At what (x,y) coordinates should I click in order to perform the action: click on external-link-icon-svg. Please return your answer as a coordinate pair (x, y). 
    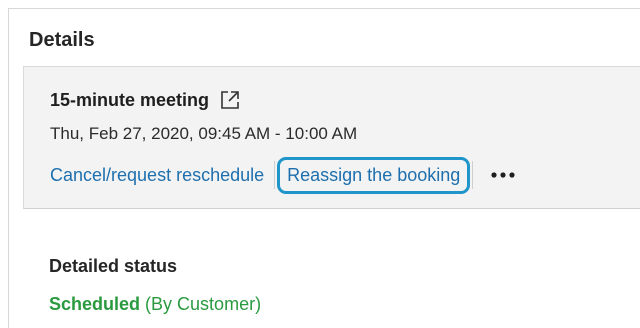
    Looking at the image, I should click on (230, 100).